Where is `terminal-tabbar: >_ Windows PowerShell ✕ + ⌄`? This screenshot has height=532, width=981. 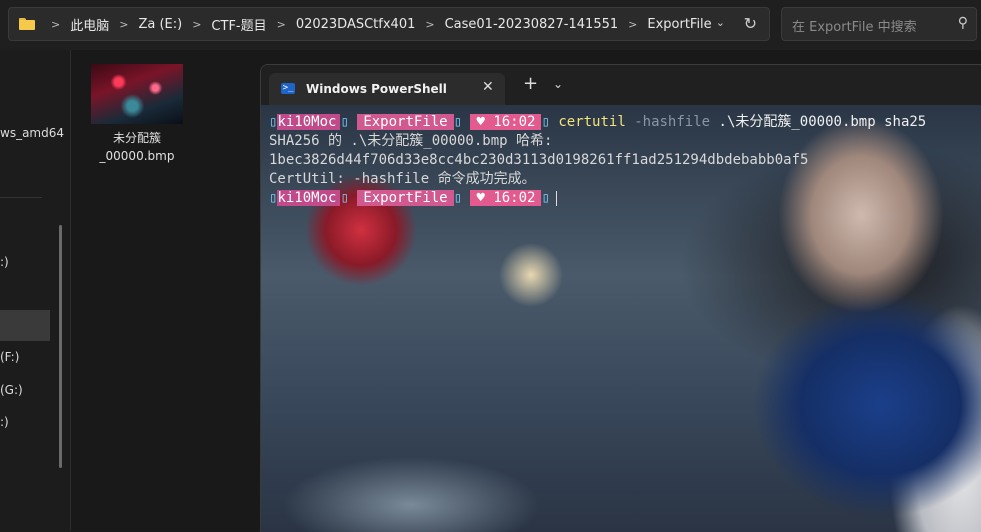 terminal-tabbar: >_ Windows PowerShell ✕ + ⌄ is located at coordinates (621, 85).